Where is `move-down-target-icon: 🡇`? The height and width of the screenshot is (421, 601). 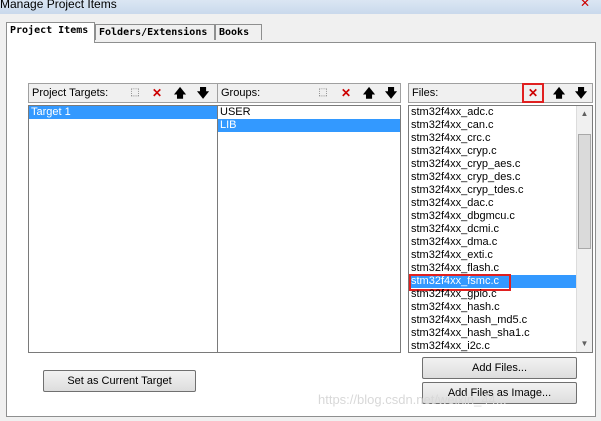
move-down-target-icon: 🡇 is located at coordinates (203, 93).